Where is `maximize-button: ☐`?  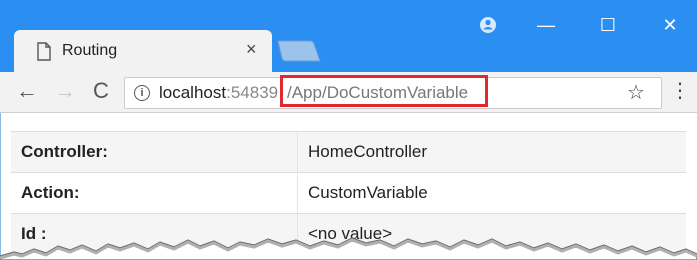 maximize-button: ☐ is located at coordinates (608, 25).